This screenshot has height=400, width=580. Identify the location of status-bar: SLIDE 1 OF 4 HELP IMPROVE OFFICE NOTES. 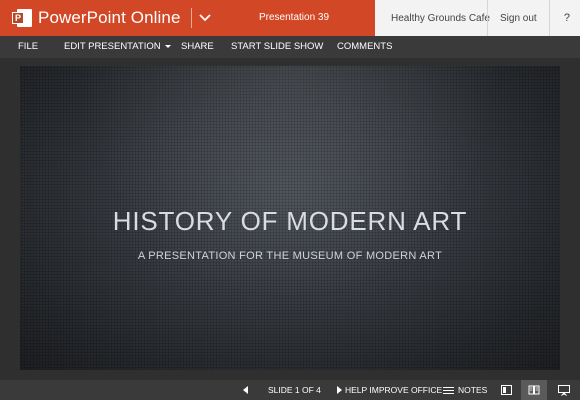
(290, 390).